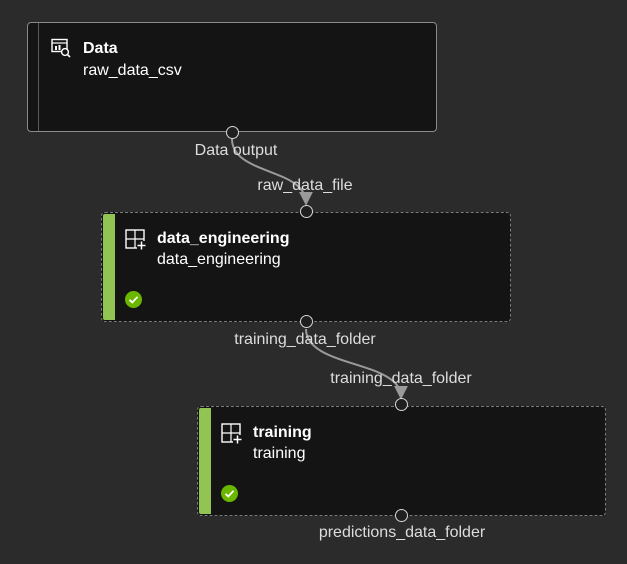 The height and width of the screenshot is (564, 627). I want to click on node-subtitle: training, so click(279, 453).